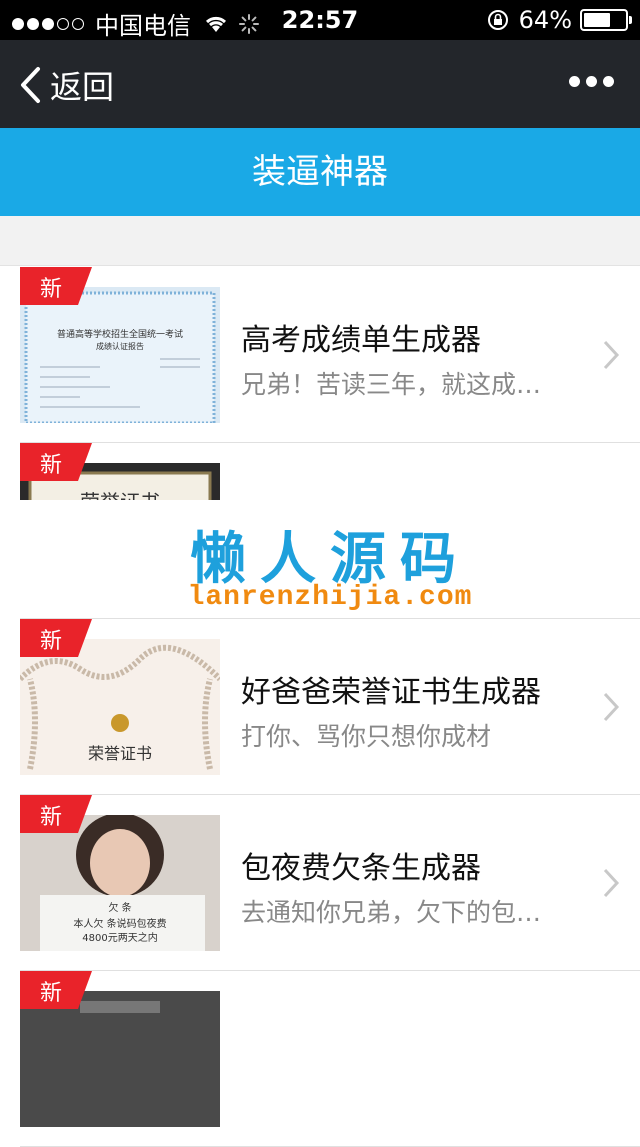 This screenshot has width=640, height=1147. I want to click on battery-percent: 64%, so click(545, 20).